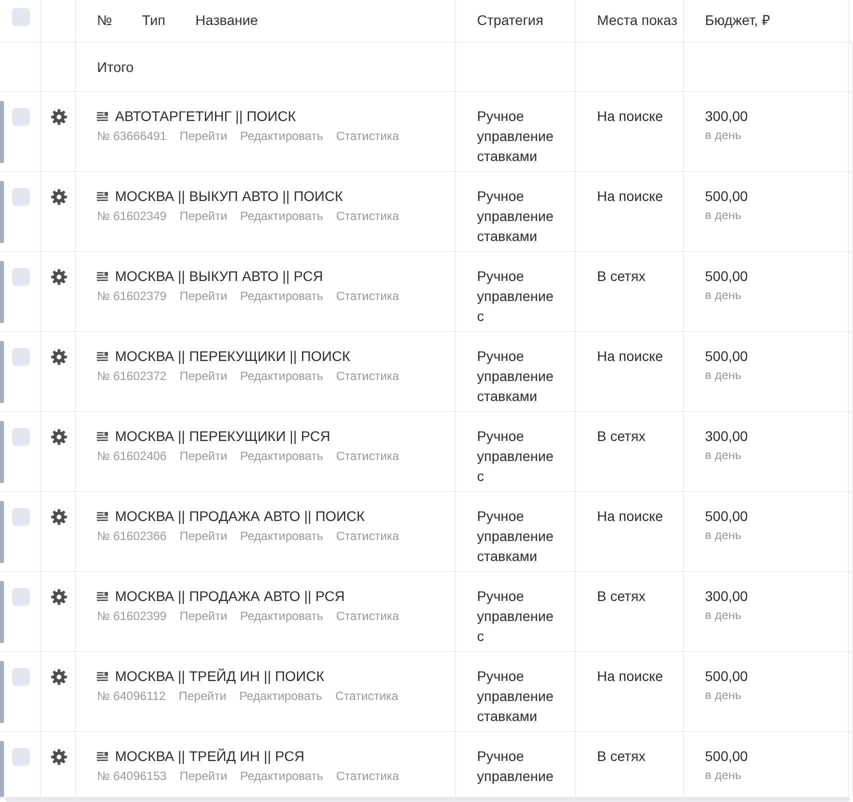 Image resolution: width=853 pixels, height=802 pixels. I want to click on campaign-title: МОСКВА || ПЕРЕКУЩИКИ || ПОИСК, so click(232, 356).